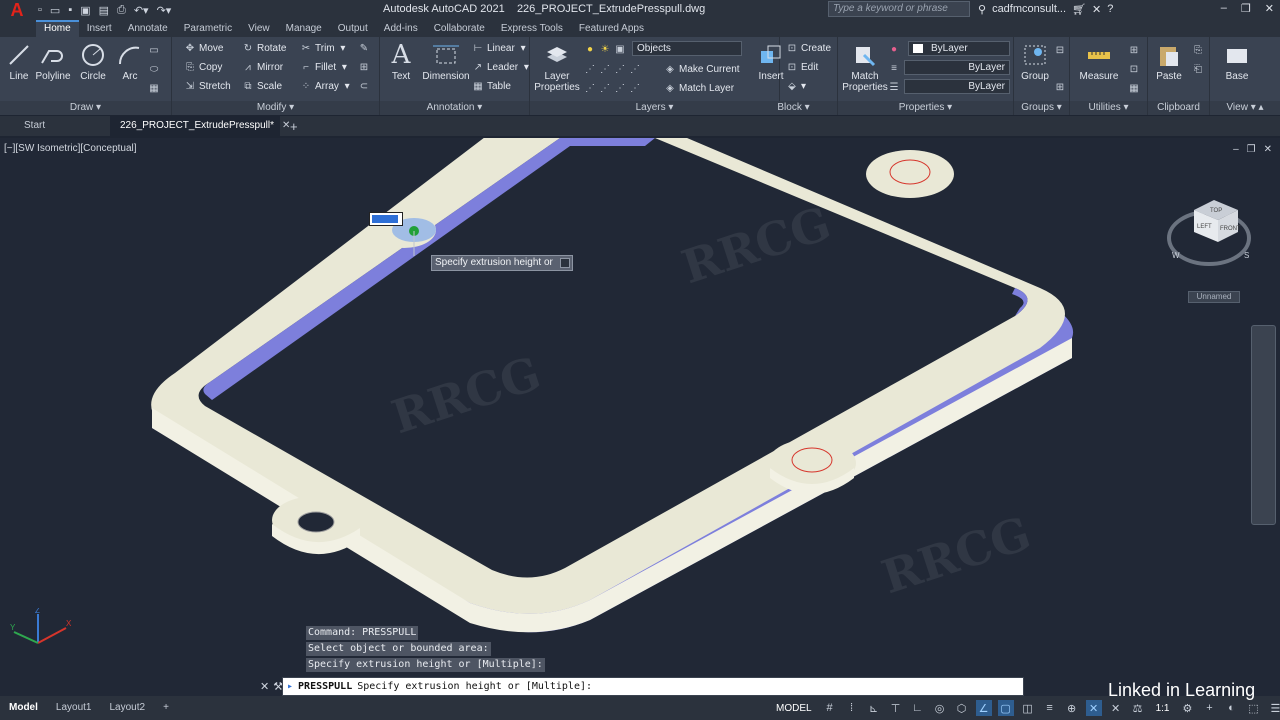 This screenshot has width=1280, height=720. I want to click on tab-manage: Manage, so click(304, 28).